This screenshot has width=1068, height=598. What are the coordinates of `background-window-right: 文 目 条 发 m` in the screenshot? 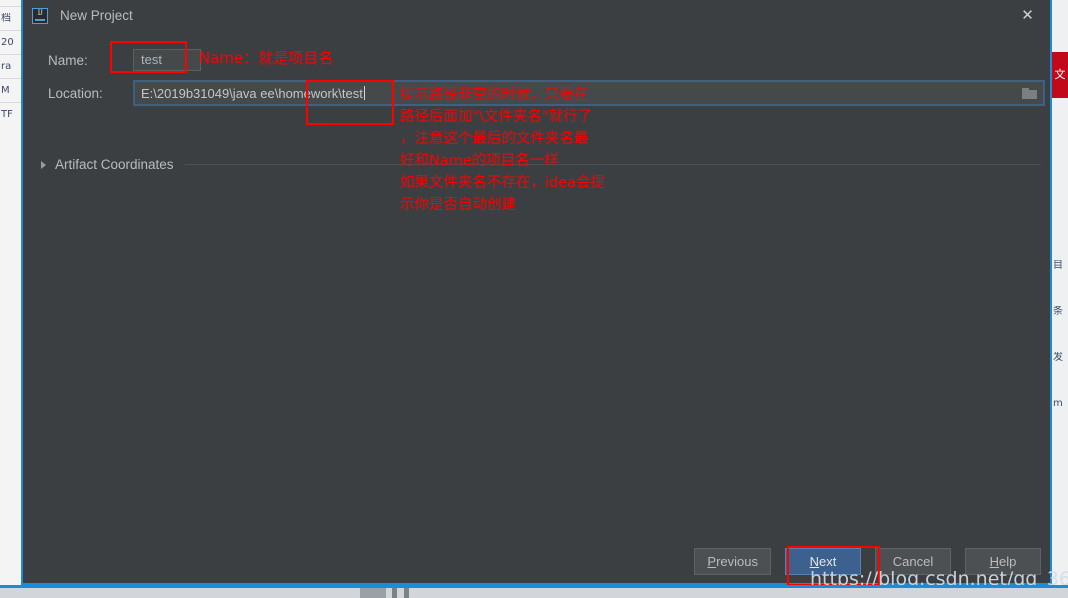 It's located at (1059, 292).